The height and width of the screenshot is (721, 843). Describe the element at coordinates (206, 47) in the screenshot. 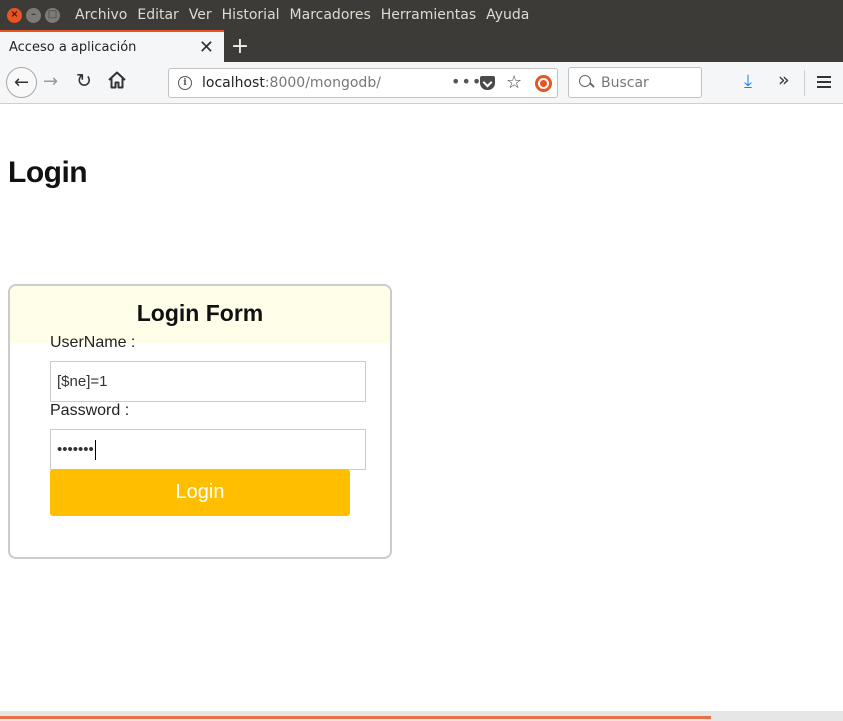

I see `tab-close-icon: ✕` at that location.